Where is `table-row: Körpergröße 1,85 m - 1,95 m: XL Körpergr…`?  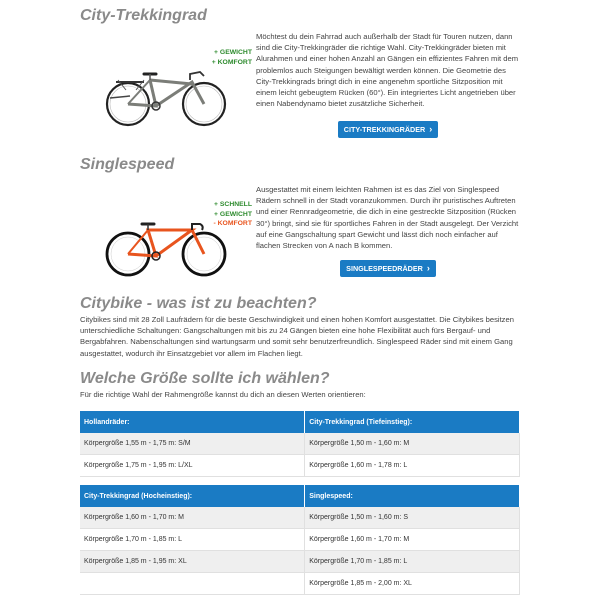
table-row: Körpergröße 1,85 m - 1,95 m: XL Körpergr… is located at coordinates (300, 561).